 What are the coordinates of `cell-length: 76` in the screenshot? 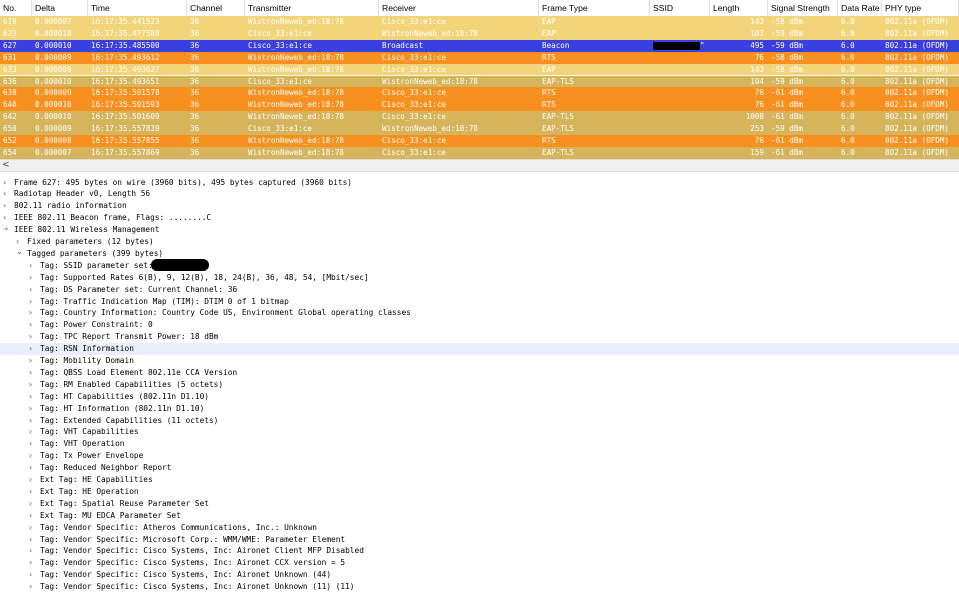 It's located at (759, 57).